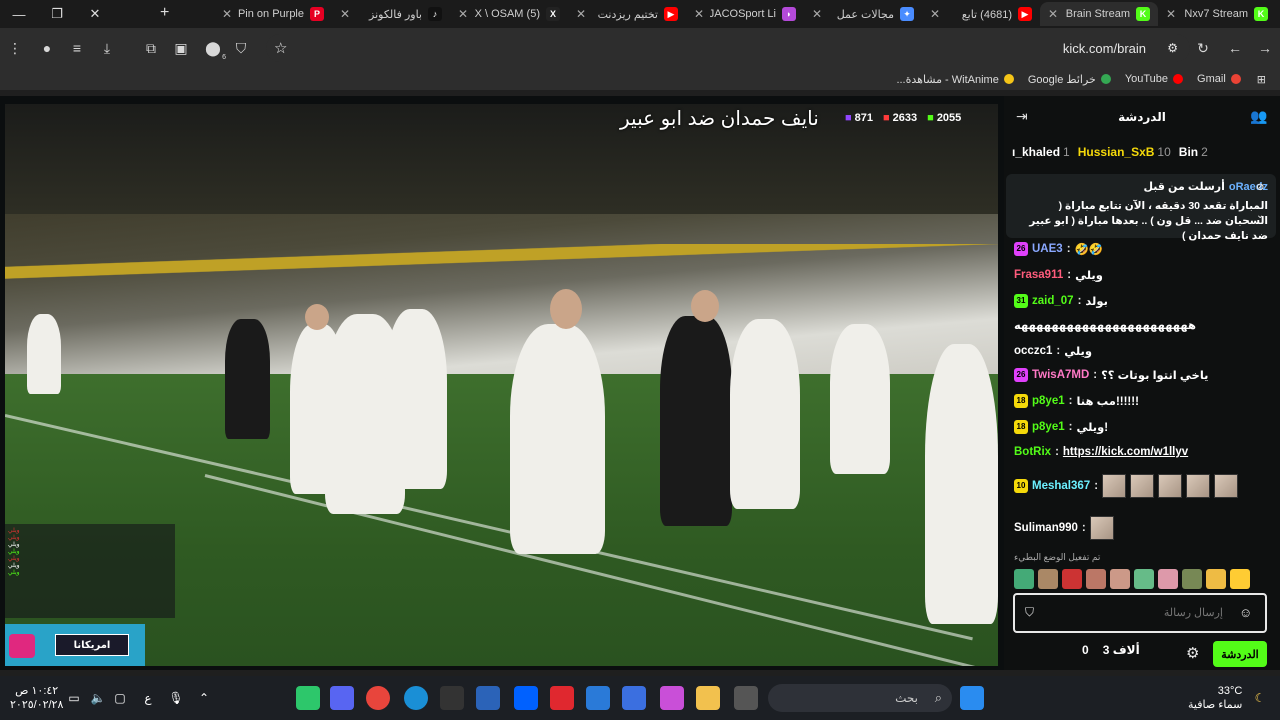 The height and width of the screenshot is (720, 1280). Describe the element at coordinates (1125, 452) in the screenshot. I see `chat-text: https://kick.com/w1llyv` at that location.